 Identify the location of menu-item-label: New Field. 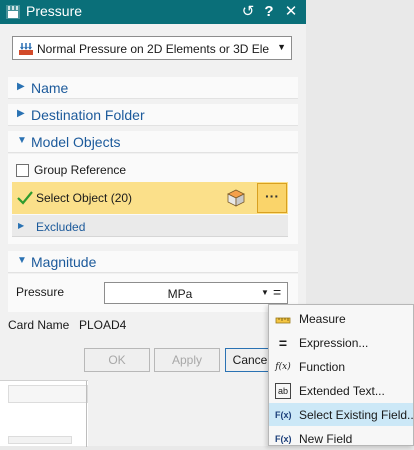
(326, 439).